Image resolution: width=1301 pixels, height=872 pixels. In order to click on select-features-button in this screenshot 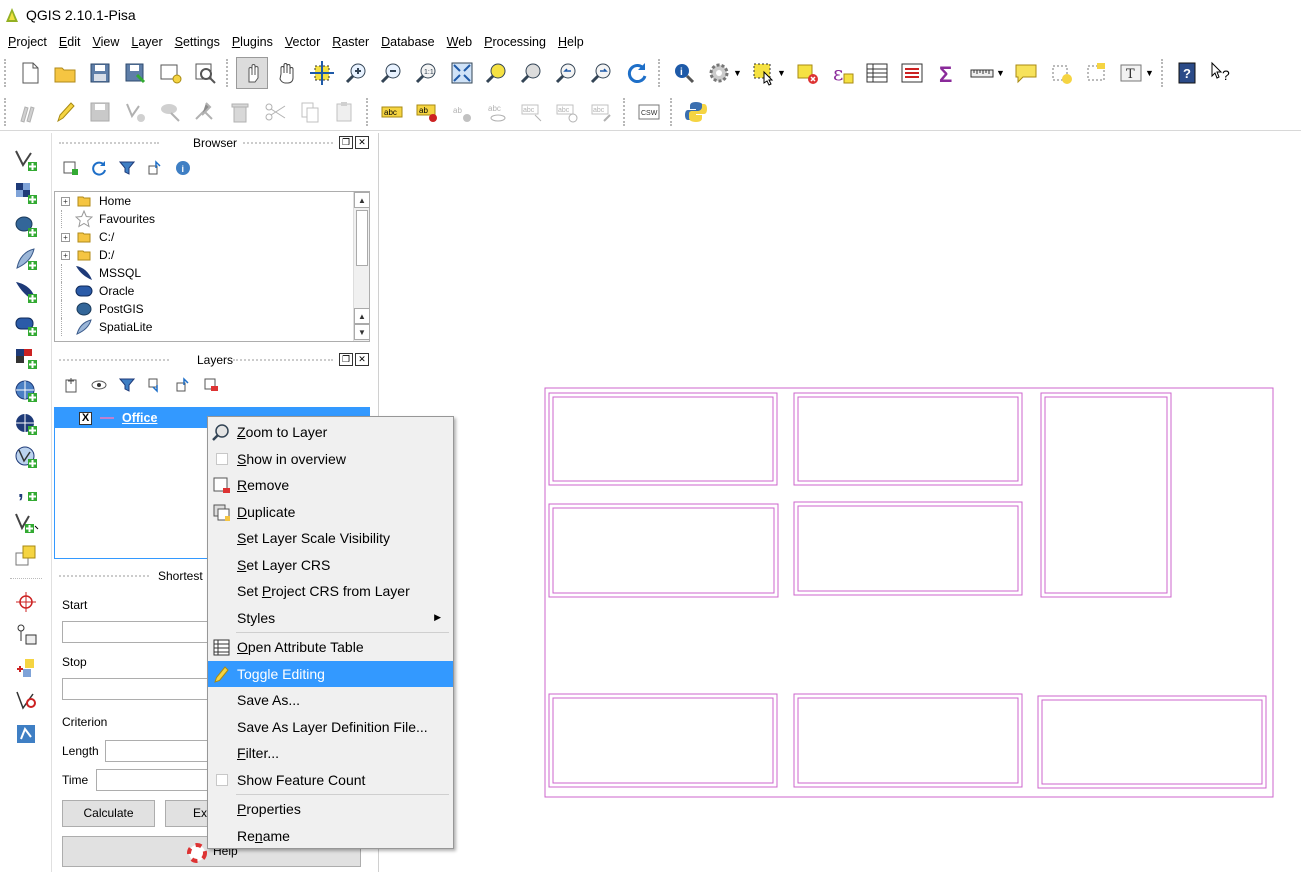, I will do `click(763, 73)`.